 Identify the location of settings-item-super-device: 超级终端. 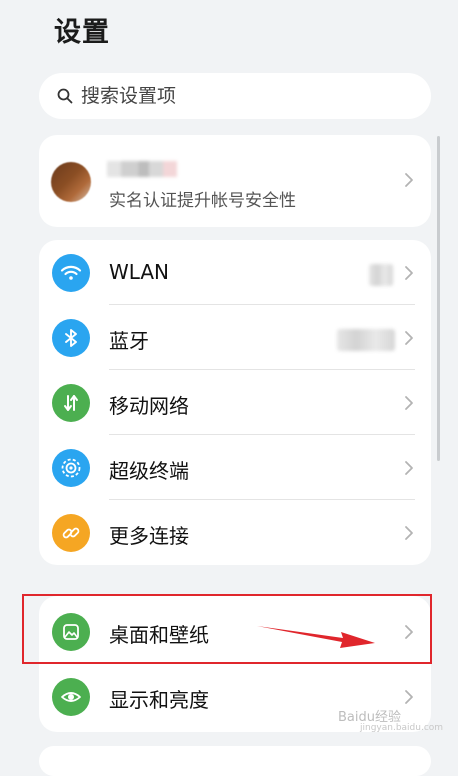
(235, 467).